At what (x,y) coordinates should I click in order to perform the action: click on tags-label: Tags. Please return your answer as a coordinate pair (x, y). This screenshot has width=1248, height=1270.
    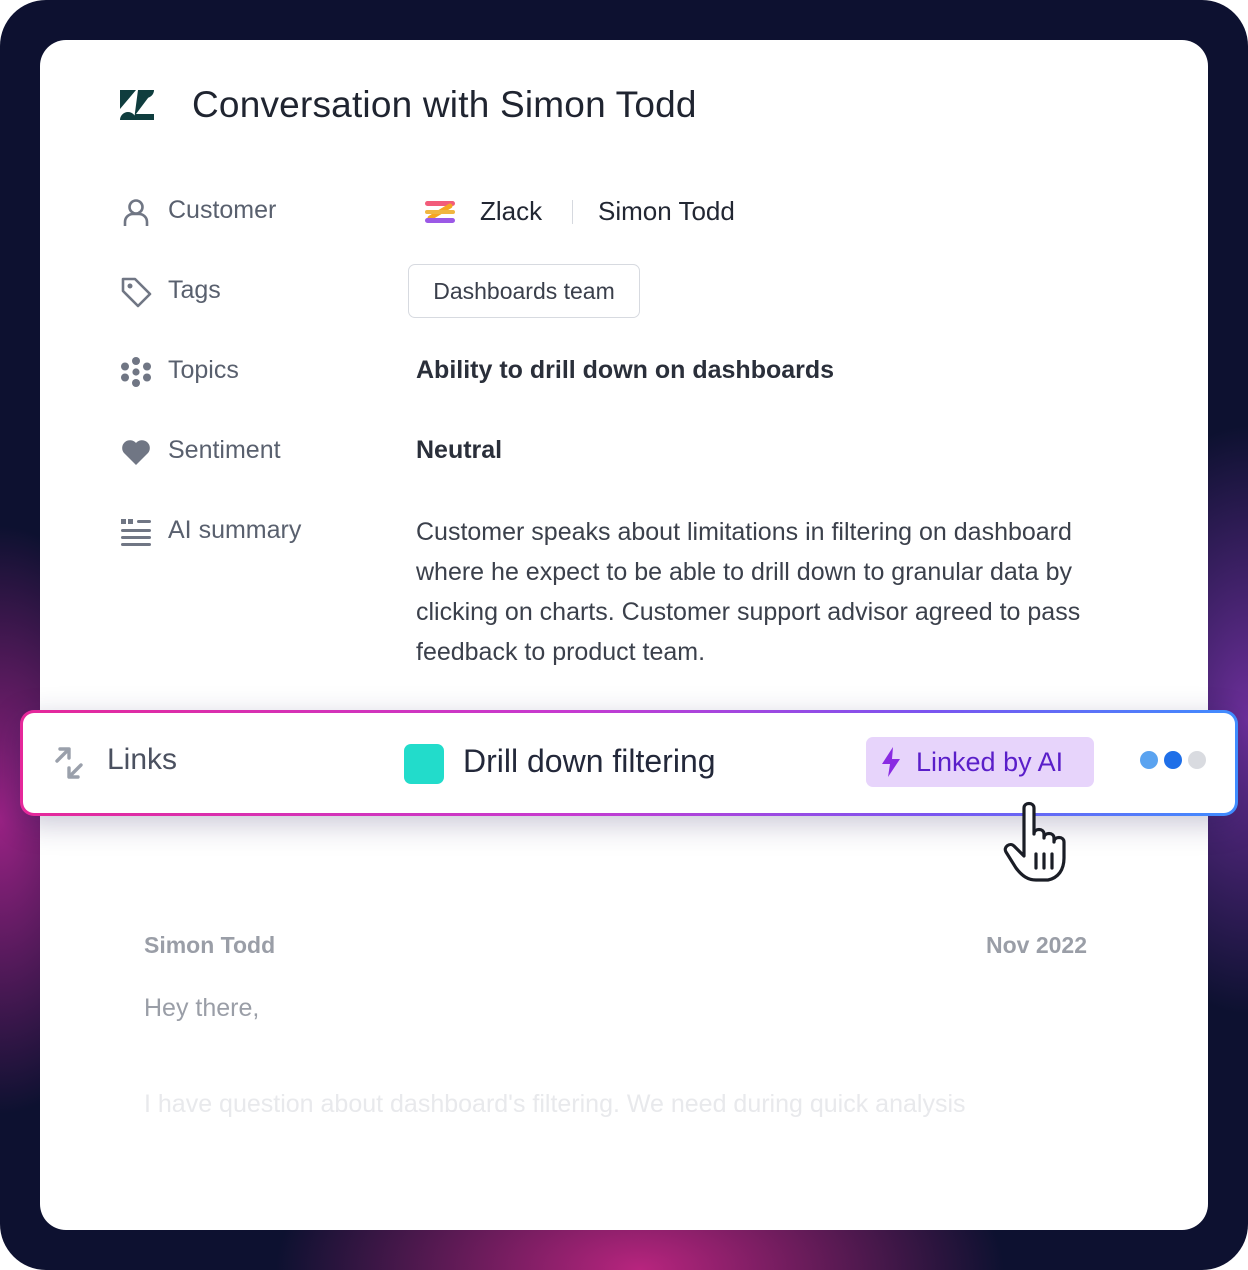
    Looking at the image, I should click on (194, 290).